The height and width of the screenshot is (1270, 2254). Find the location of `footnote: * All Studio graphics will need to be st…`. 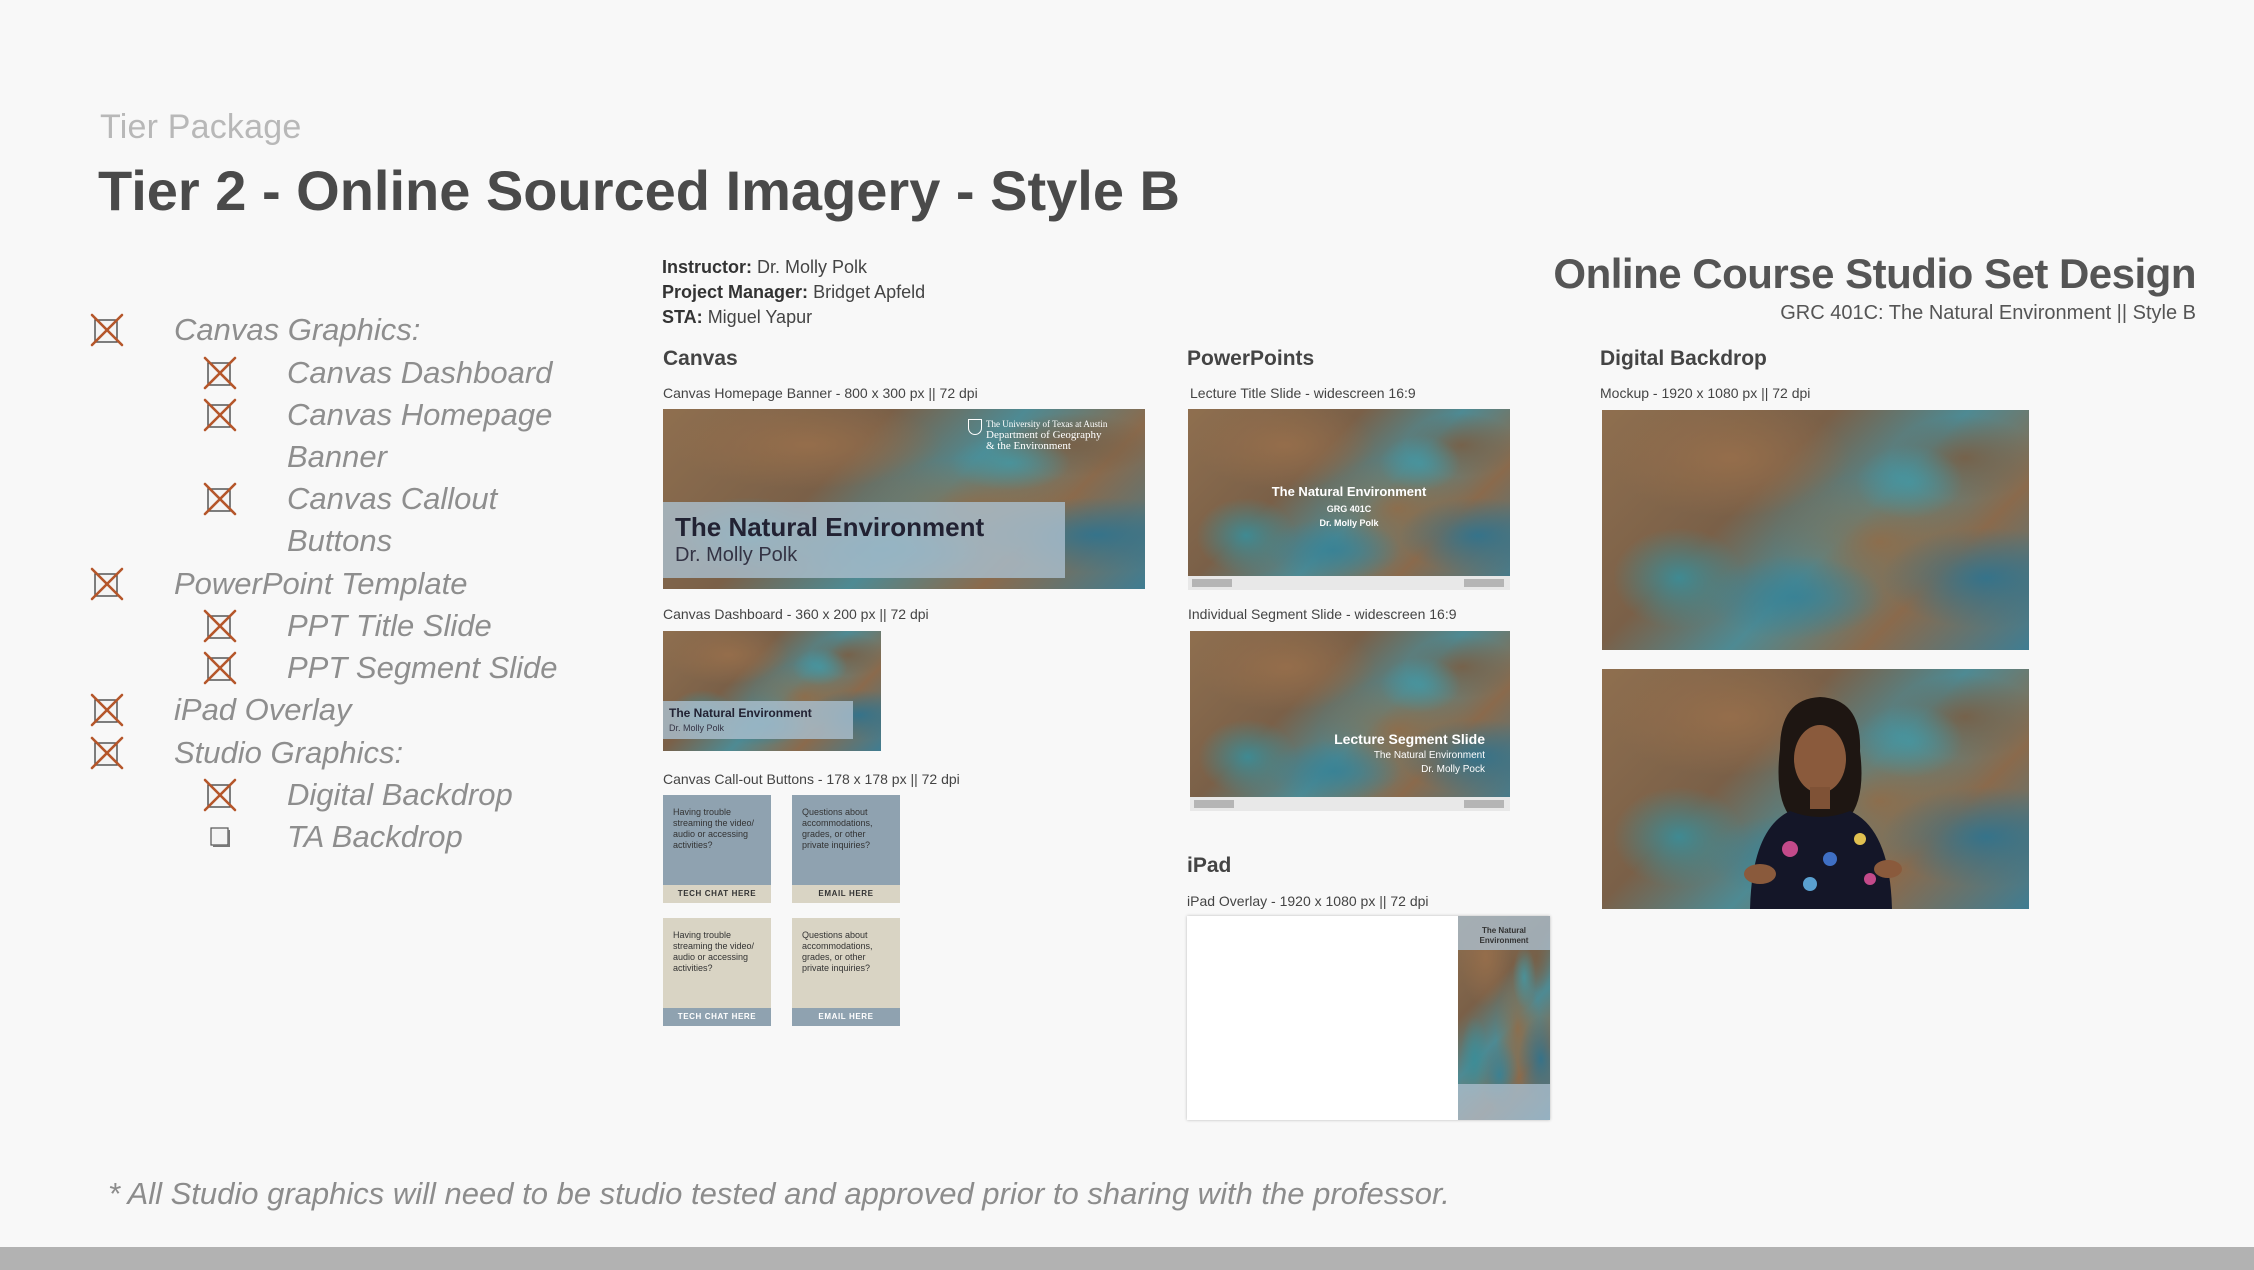

footnote: * All Studio graphics will need to be st… is located at coordinates (779, 1193).